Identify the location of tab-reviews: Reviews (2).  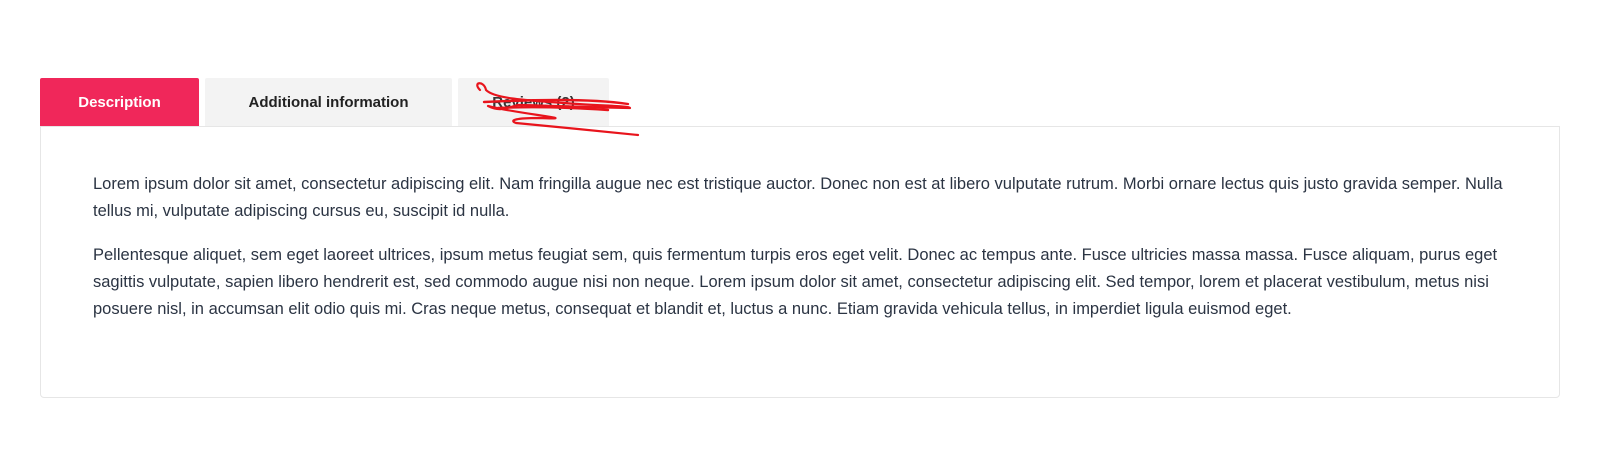
(549, 107).